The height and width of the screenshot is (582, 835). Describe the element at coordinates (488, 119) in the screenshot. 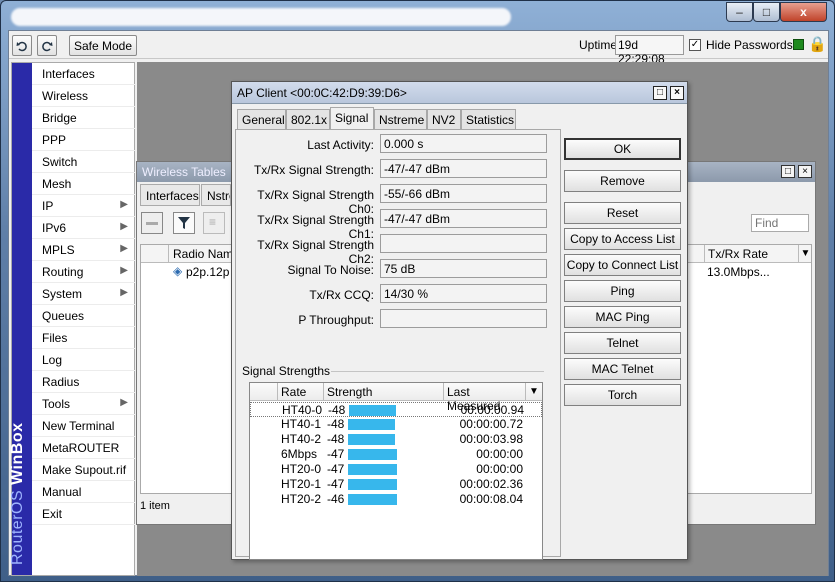

I see `tab-statistics: Statistics` at that location.